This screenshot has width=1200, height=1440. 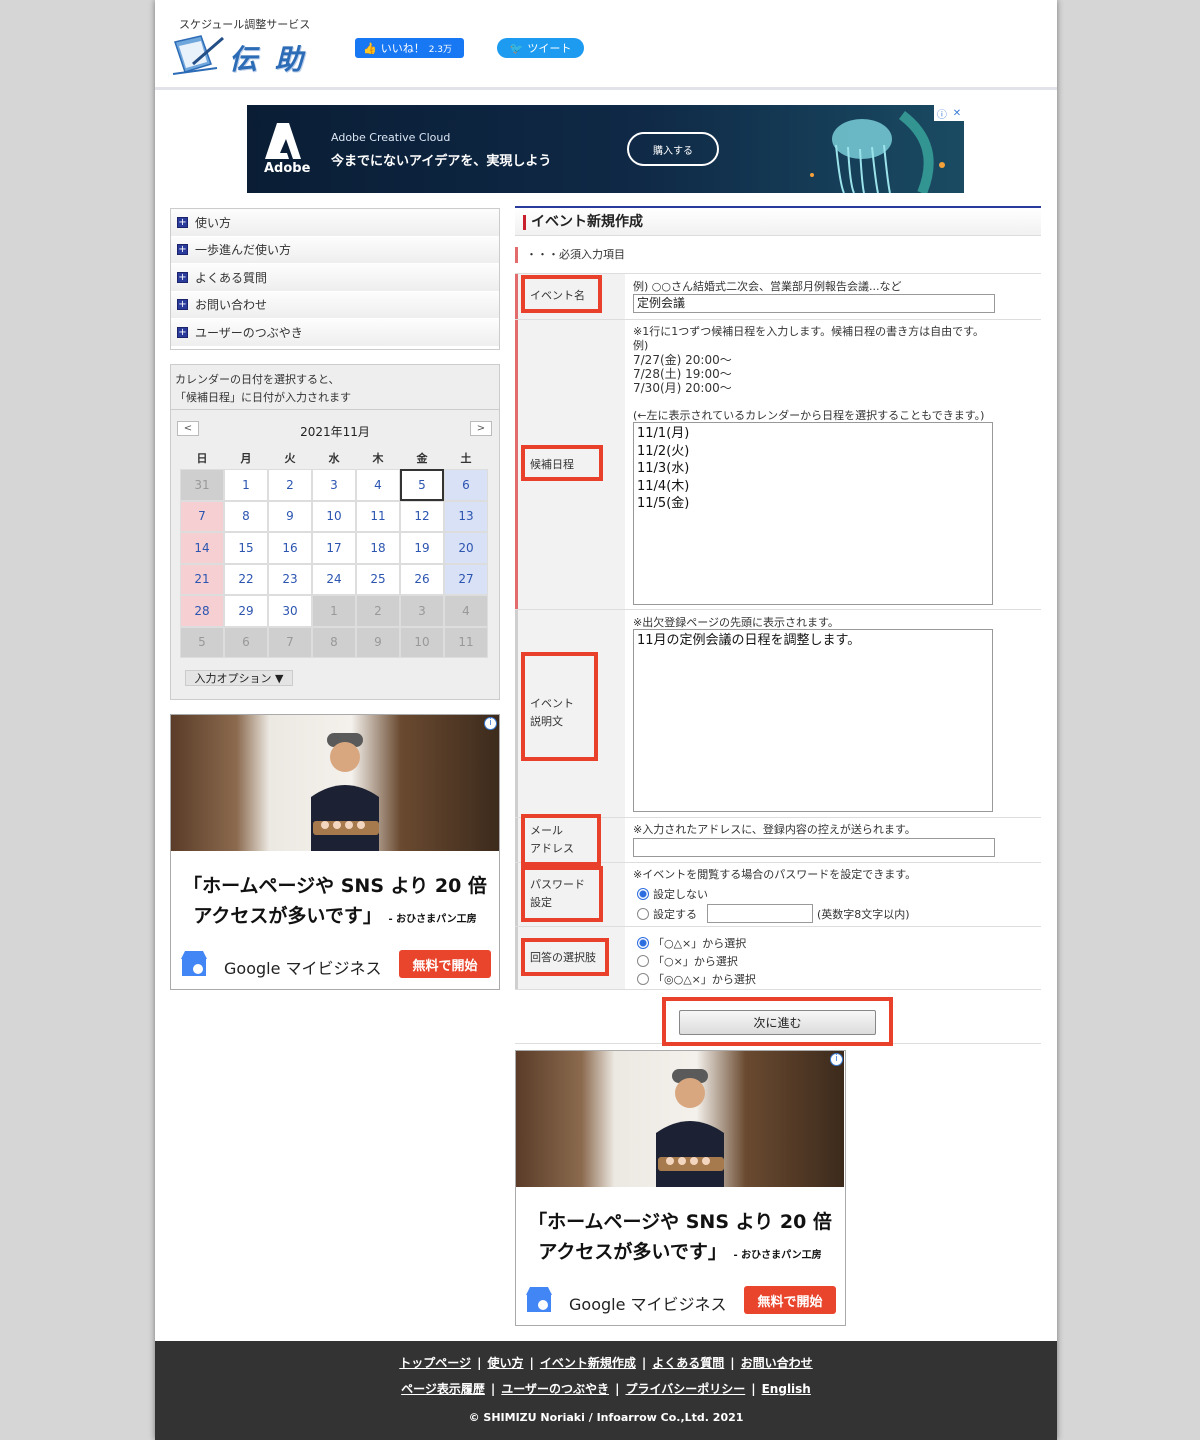 What do you see at coordinates (334, 579) in the screenshot?
I see `calendar-day: 24` at bounding box center [334, 579].